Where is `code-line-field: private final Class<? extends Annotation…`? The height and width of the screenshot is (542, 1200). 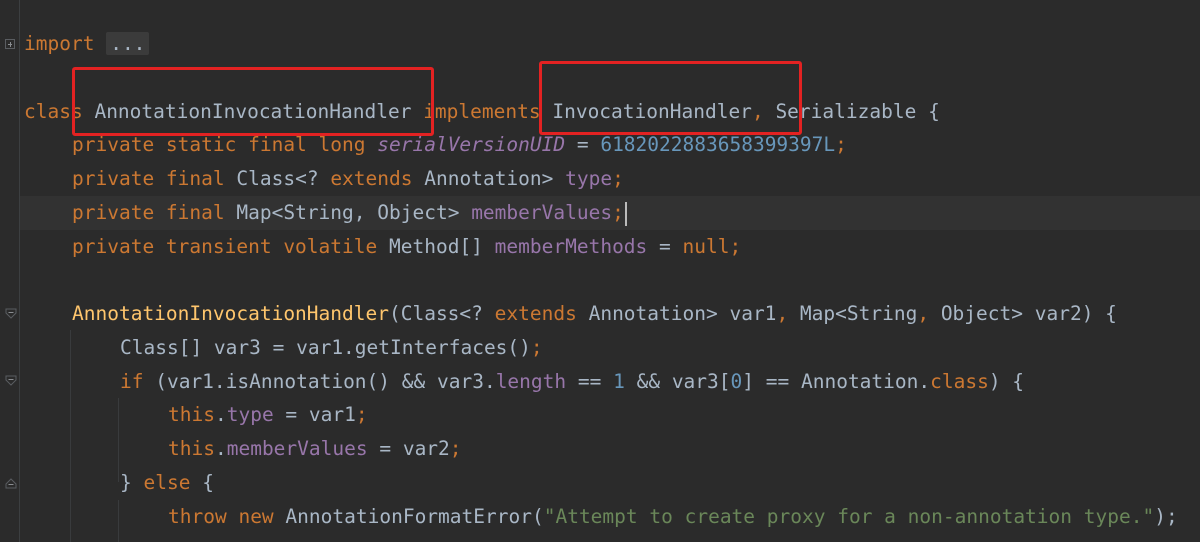 code-line-field: private final Class<? extends Annotation… is located at coordinates (348, 179).